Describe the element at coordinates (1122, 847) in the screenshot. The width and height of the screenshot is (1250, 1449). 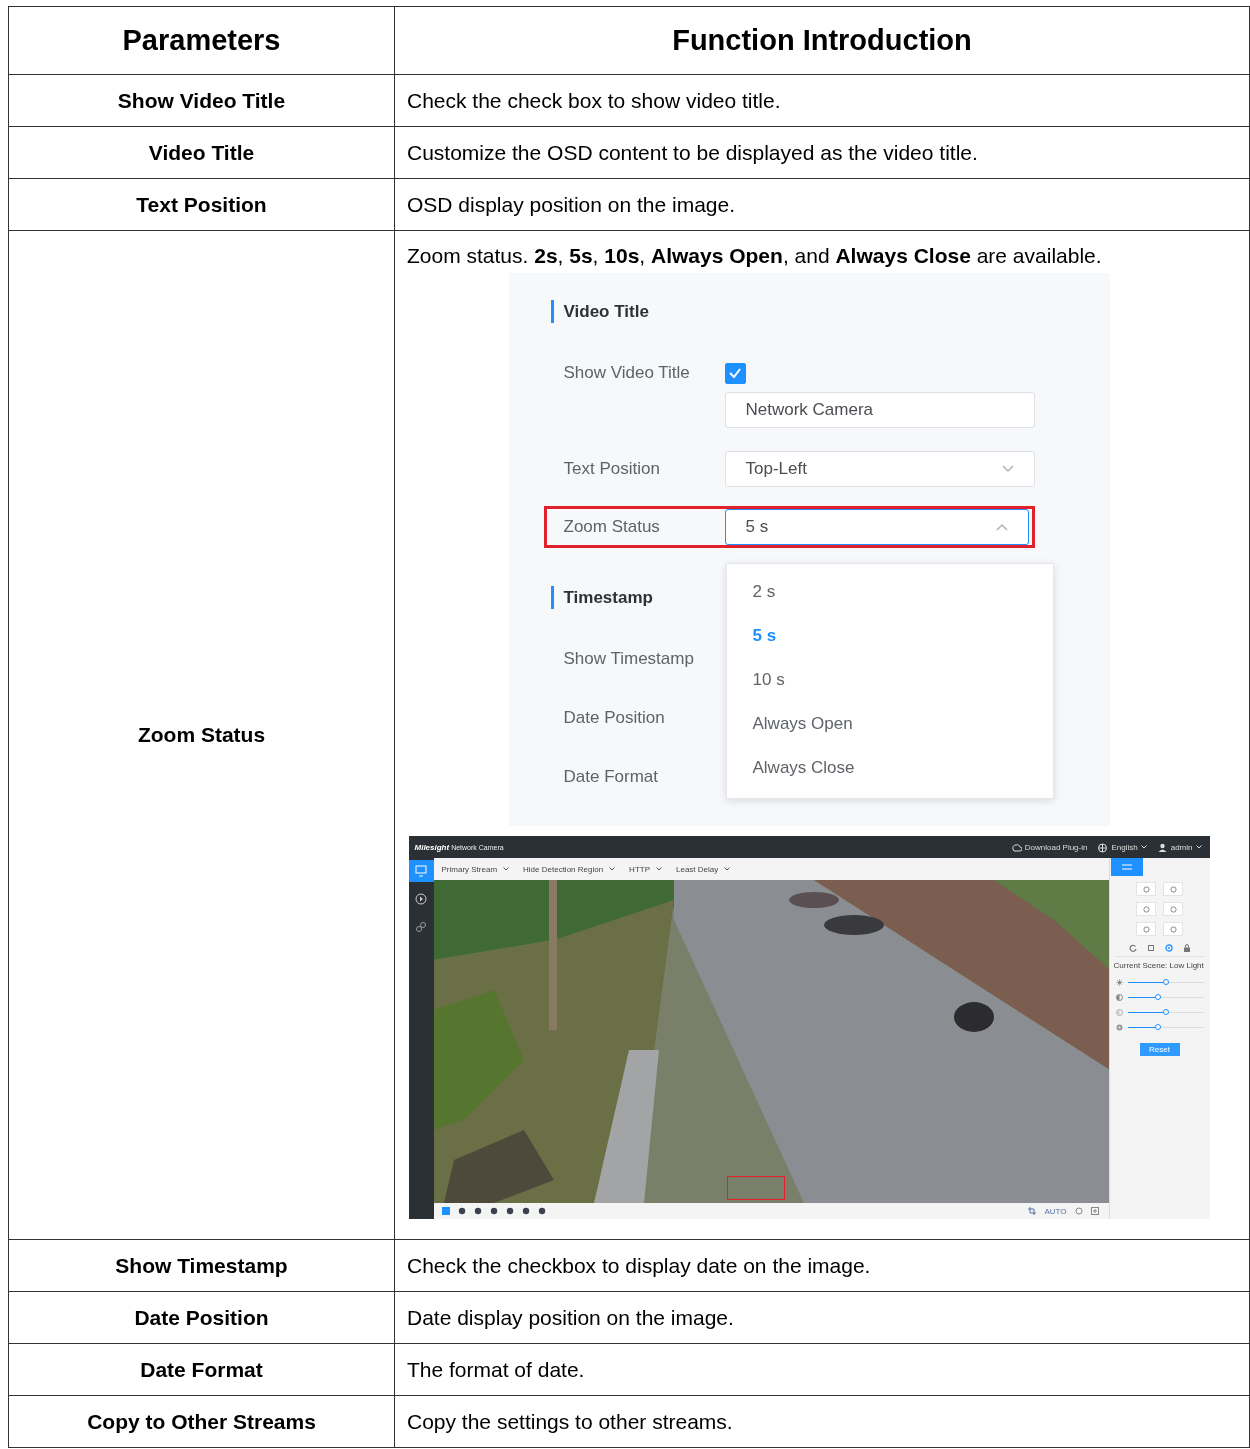
I see `header-link: English` at that location.